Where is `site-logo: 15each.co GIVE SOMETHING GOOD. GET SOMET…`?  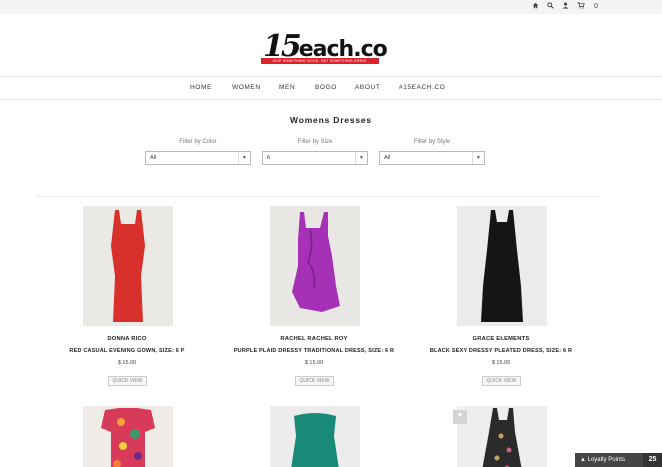 site-logo: 15each.co GIVE SOMETHING GOOD. GET SOMET… is located at coordinates (324, 49).